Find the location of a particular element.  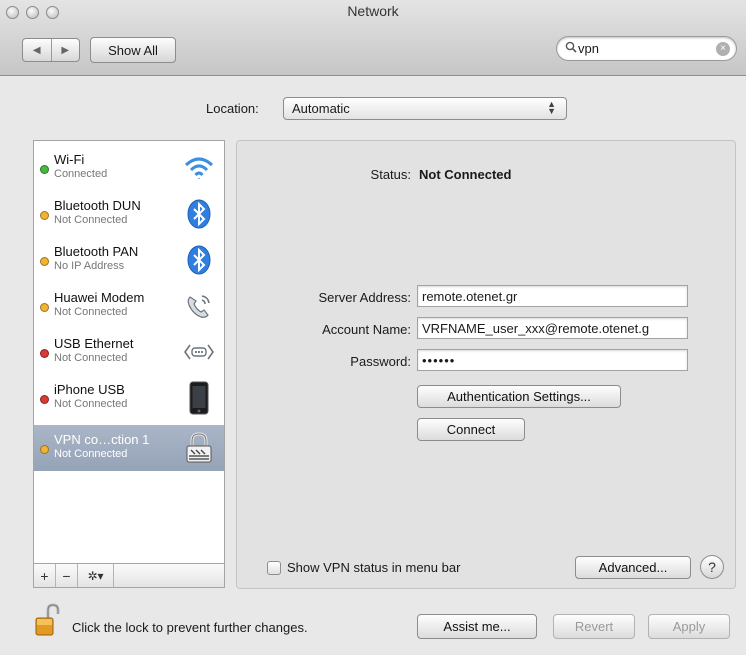

status-value: Not Connected is located at coordinates (465, 174).